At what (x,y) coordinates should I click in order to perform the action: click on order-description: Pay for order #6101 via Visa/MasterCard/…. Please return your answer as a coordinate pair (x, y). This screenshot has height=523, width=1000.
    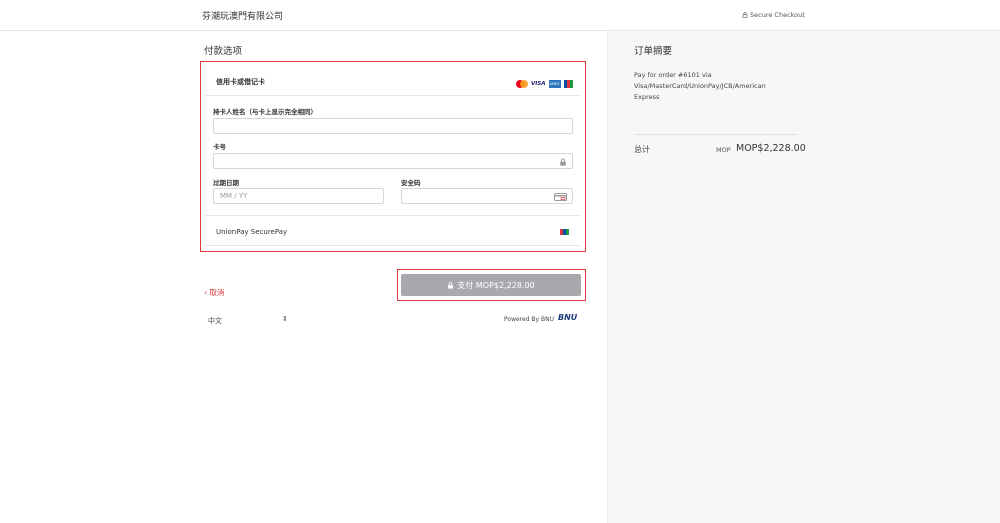
    Looking at the image, I should click on (700, 86).